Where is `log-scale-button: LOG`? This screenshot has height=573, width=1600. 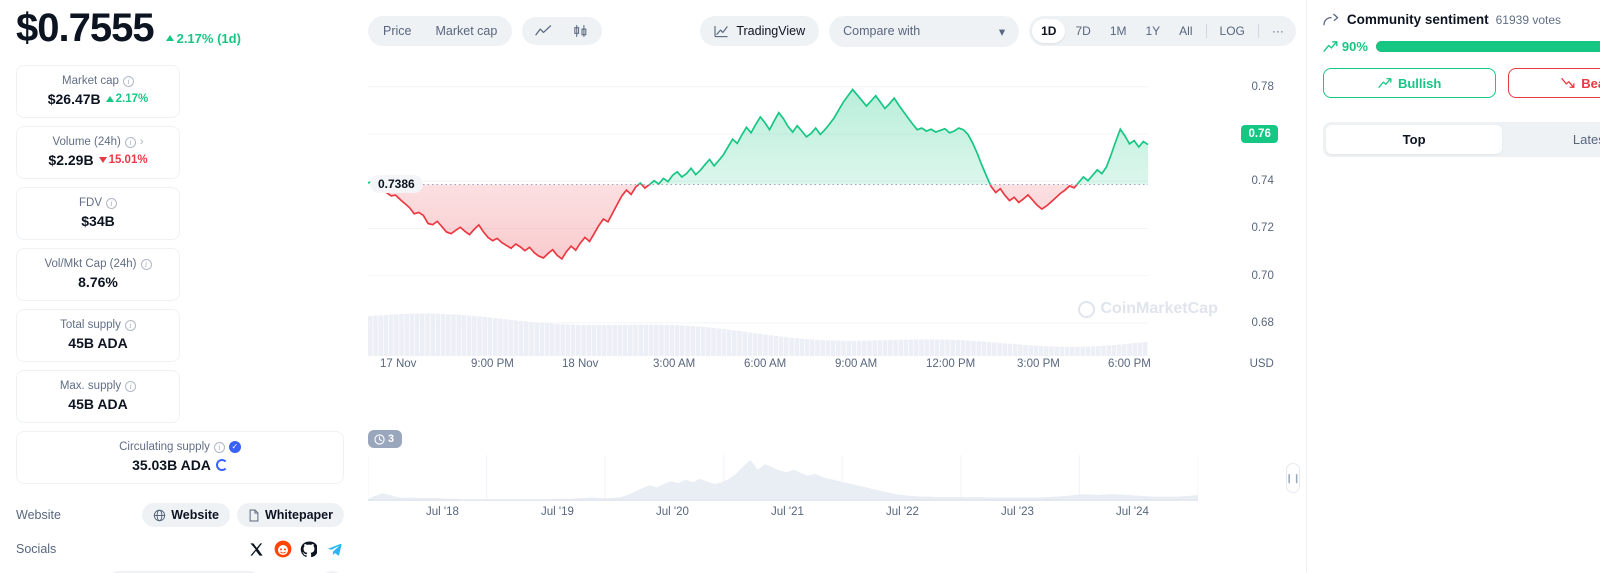 log-scale-button: LOG is located at coordinates (1232, 31).